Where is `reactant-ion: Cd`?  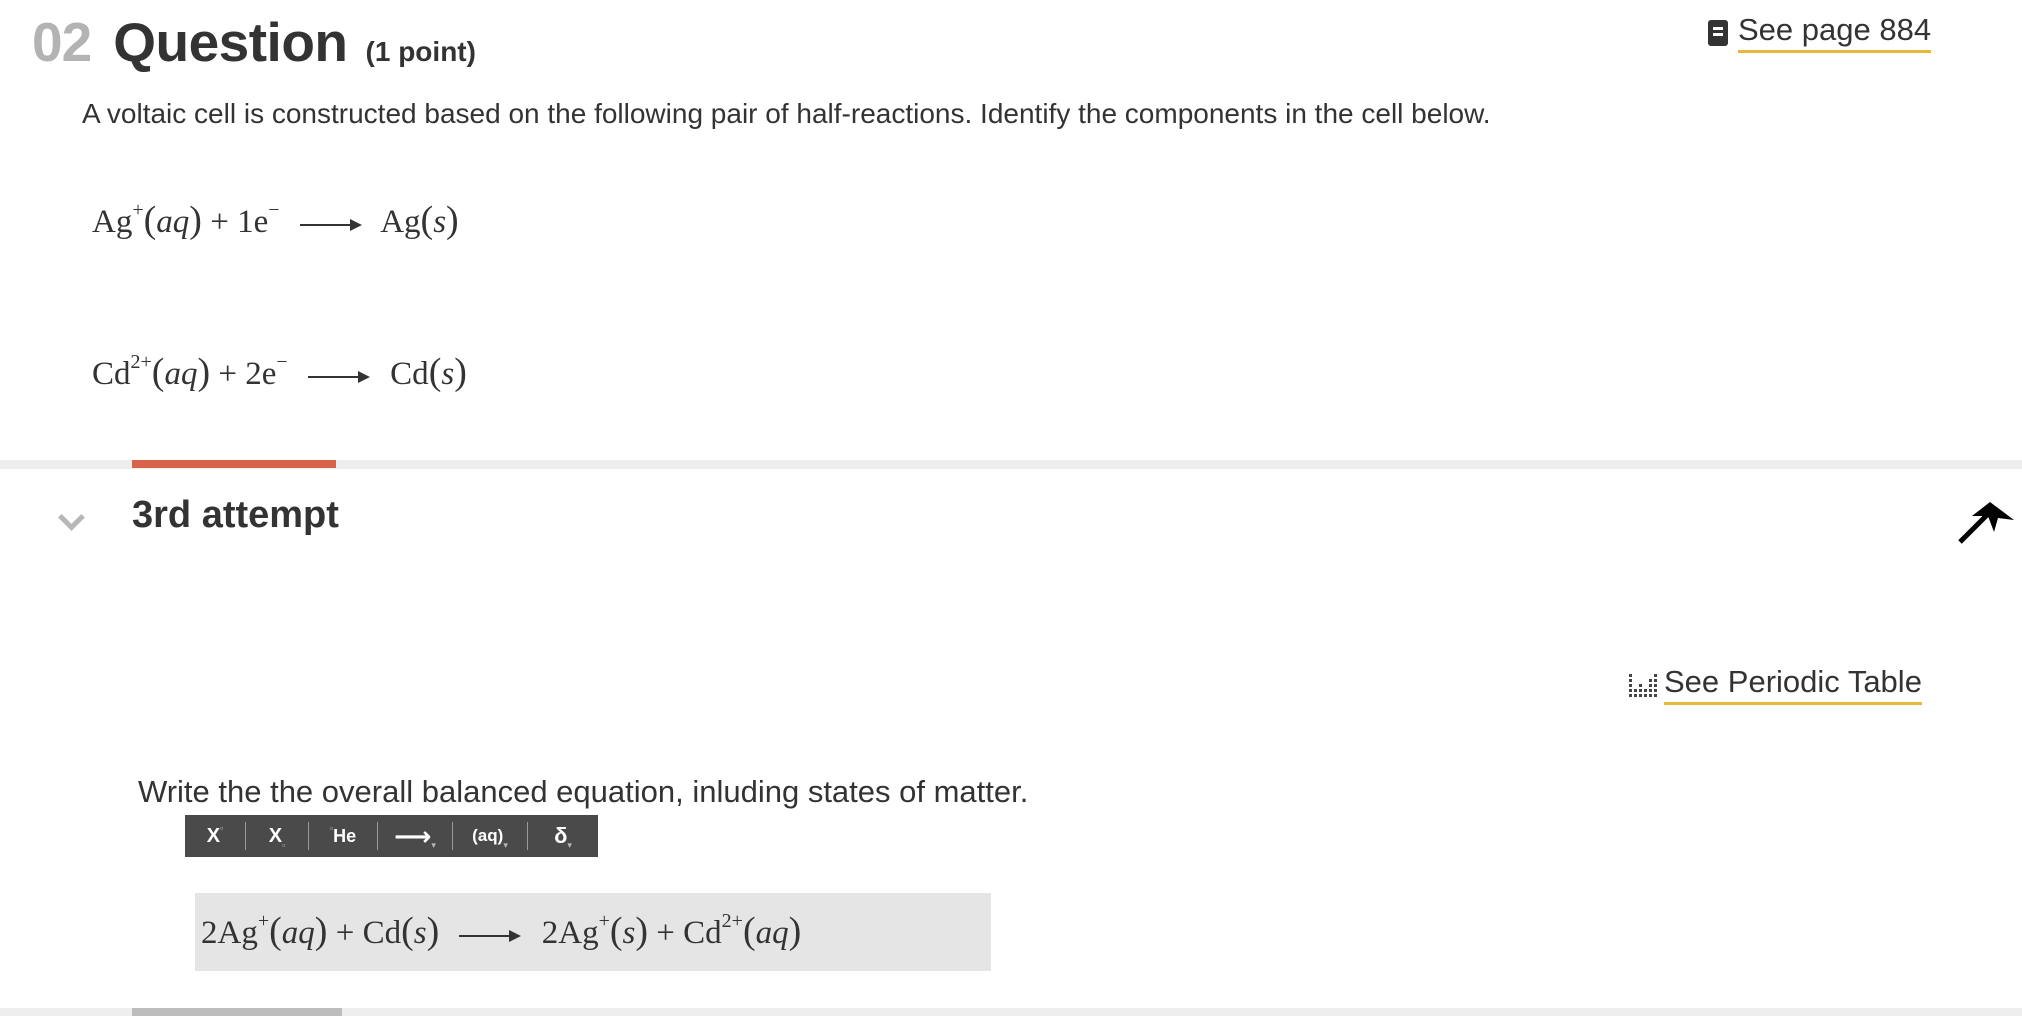 reactant-ion: Cd is located at coordinates (111, 374).